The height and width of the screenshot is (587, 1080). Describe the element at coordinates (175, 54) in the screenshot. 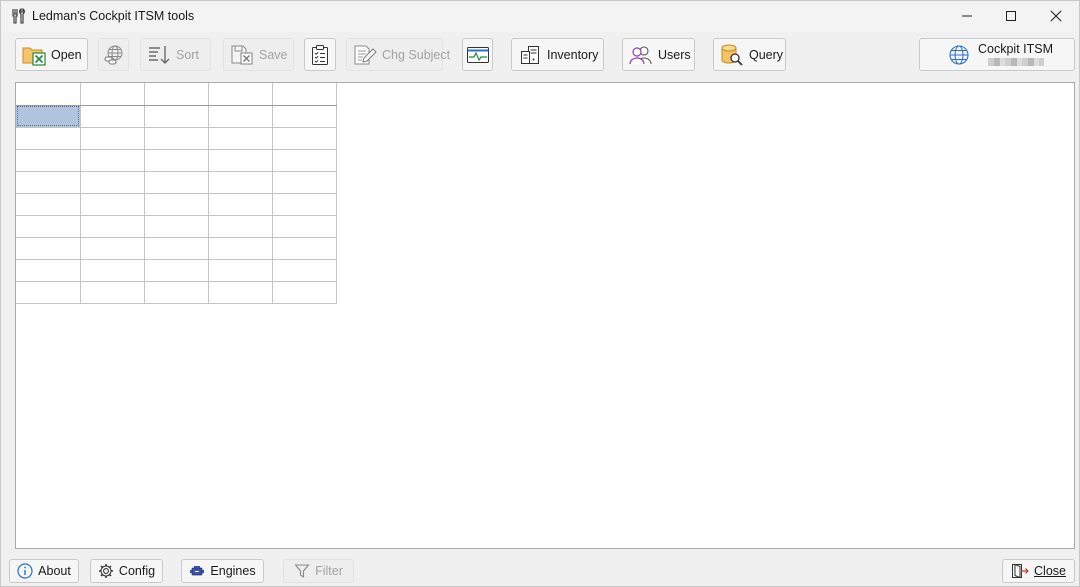

I see `sort-button: Sort` at that location.